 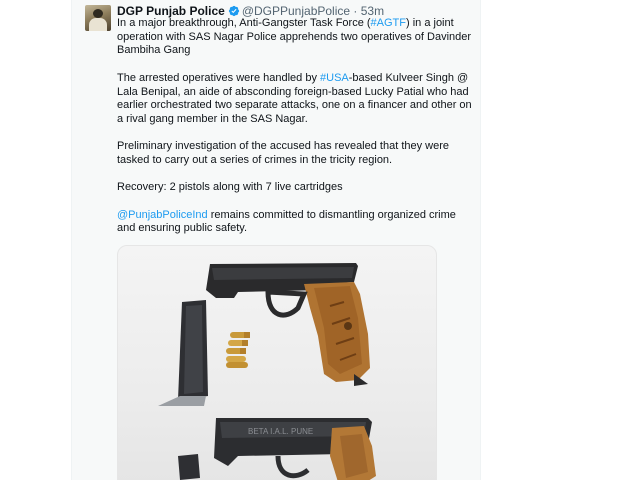 I want to click on left-page-margin, so click(x=35, y=240).